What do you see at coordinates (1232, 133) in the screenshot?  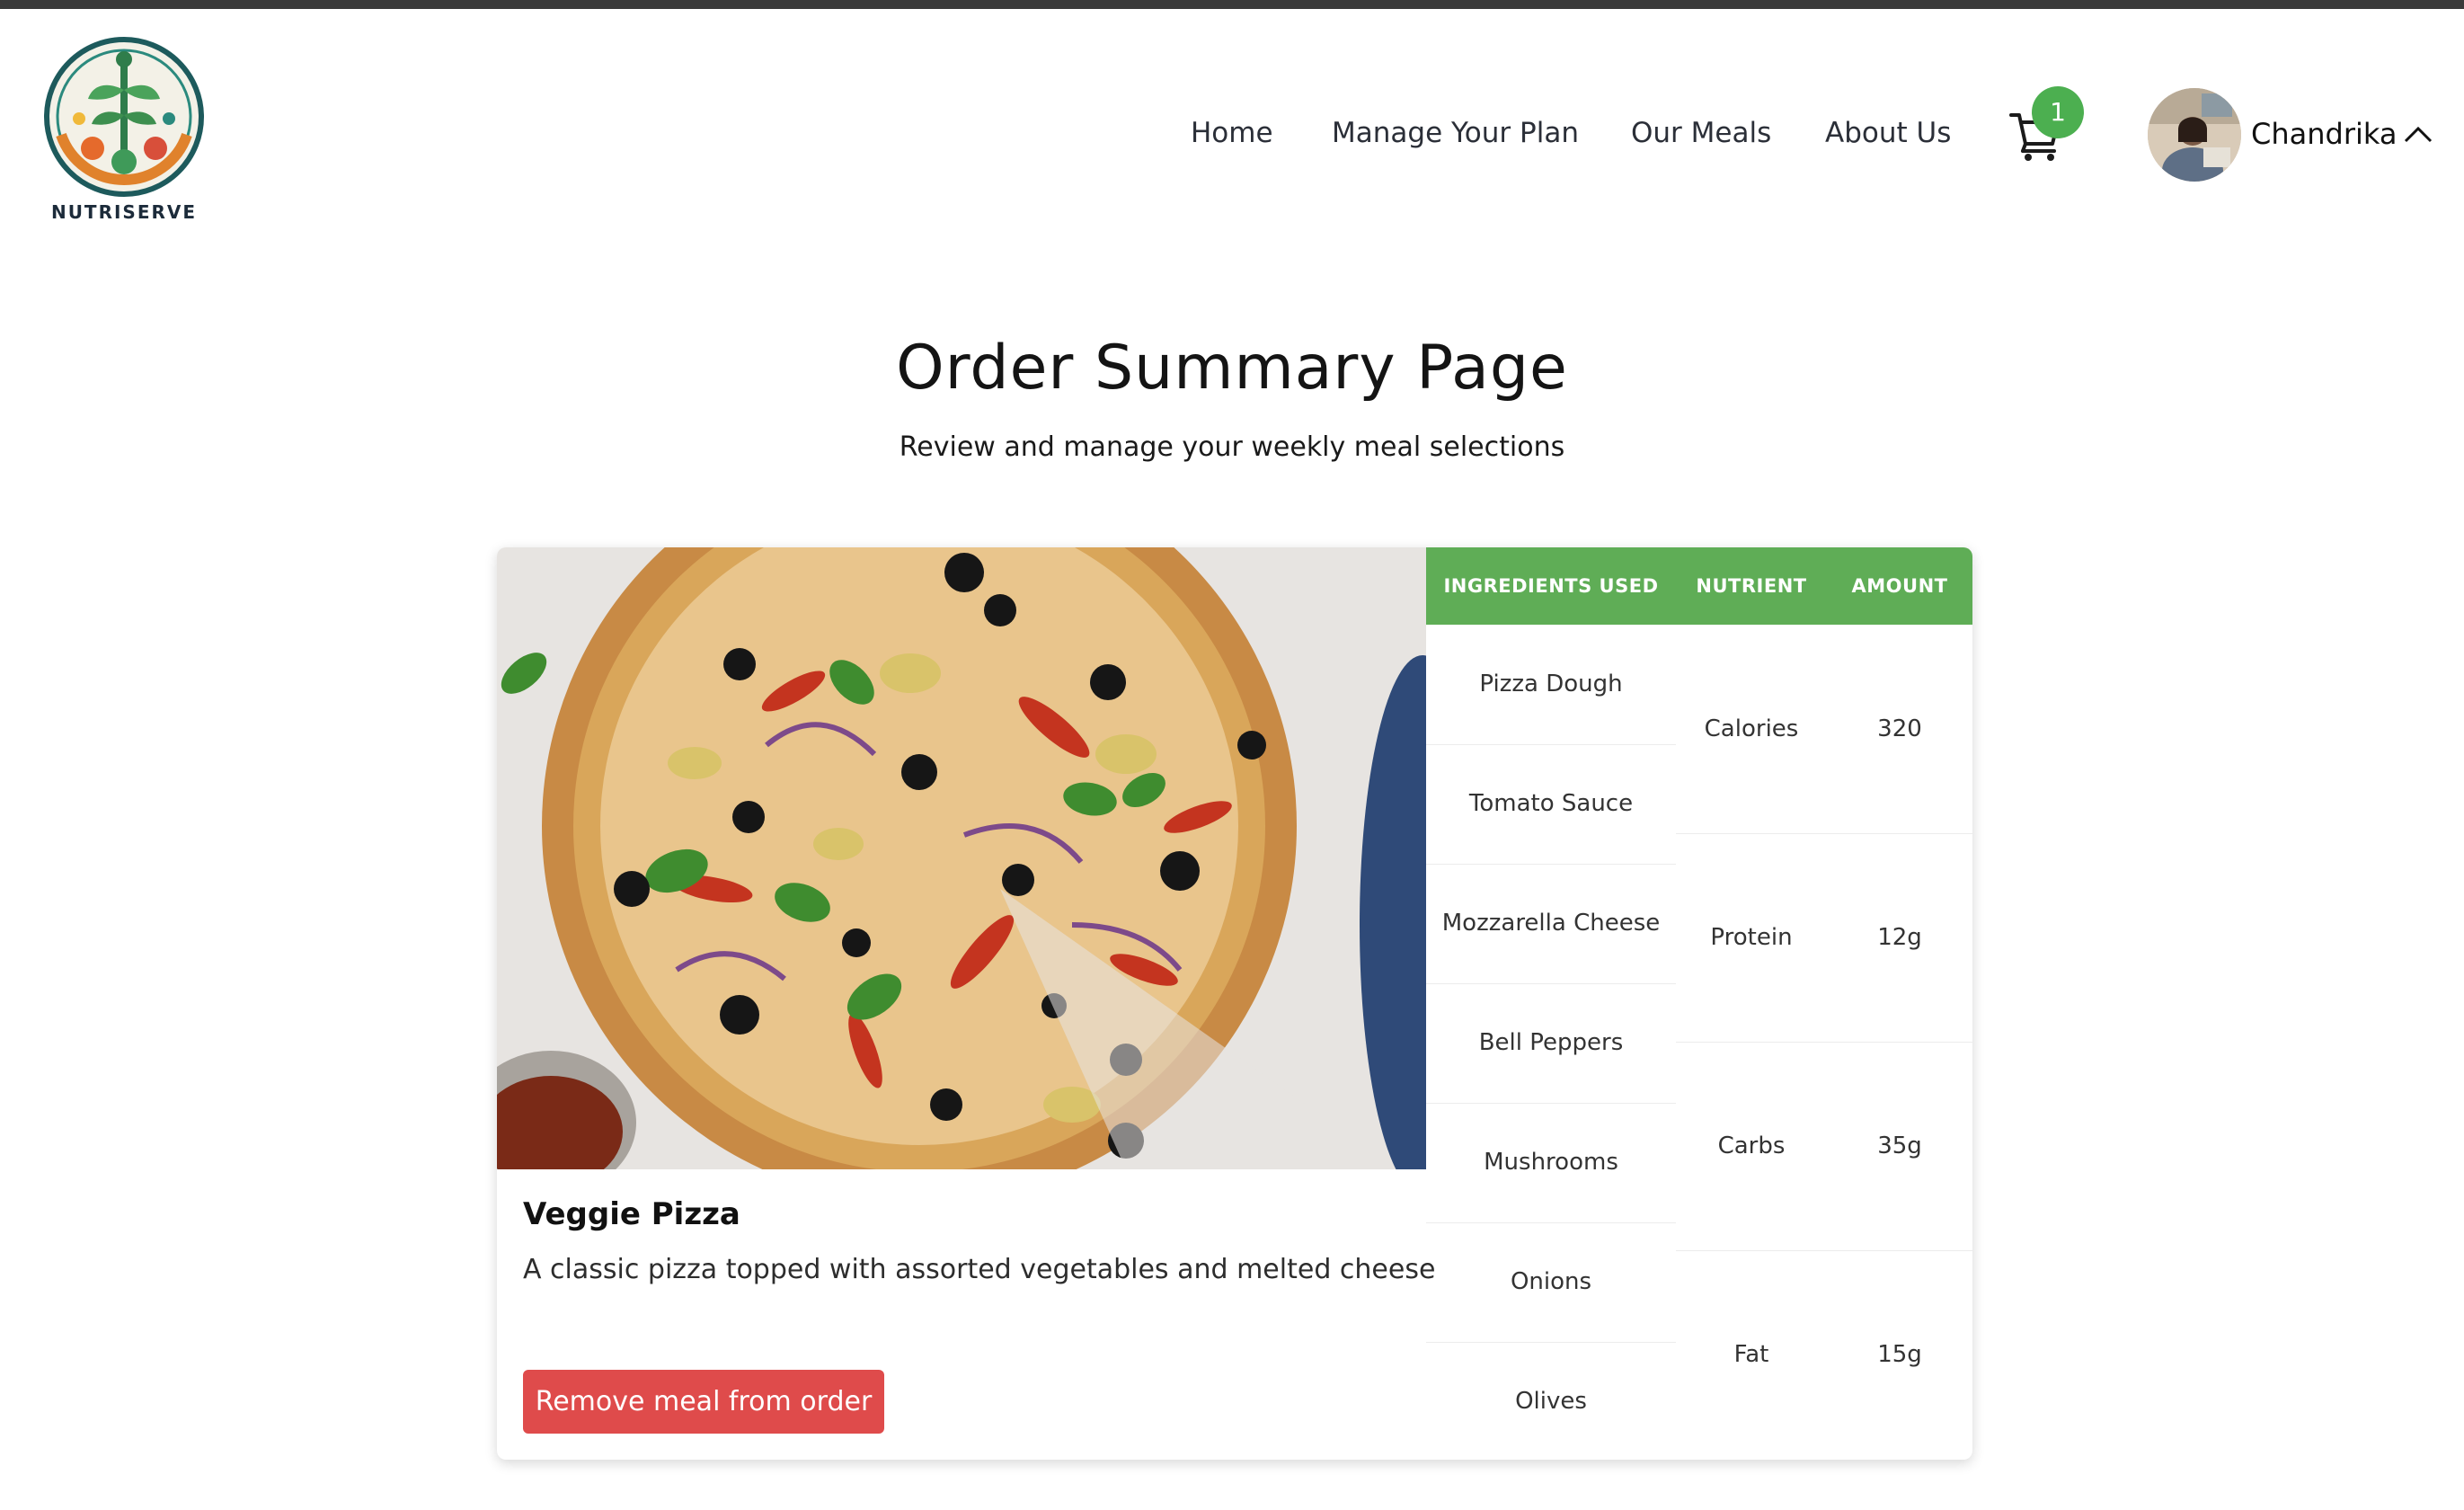 I see `nav-home: Home` at bounding box center [1232, 133].